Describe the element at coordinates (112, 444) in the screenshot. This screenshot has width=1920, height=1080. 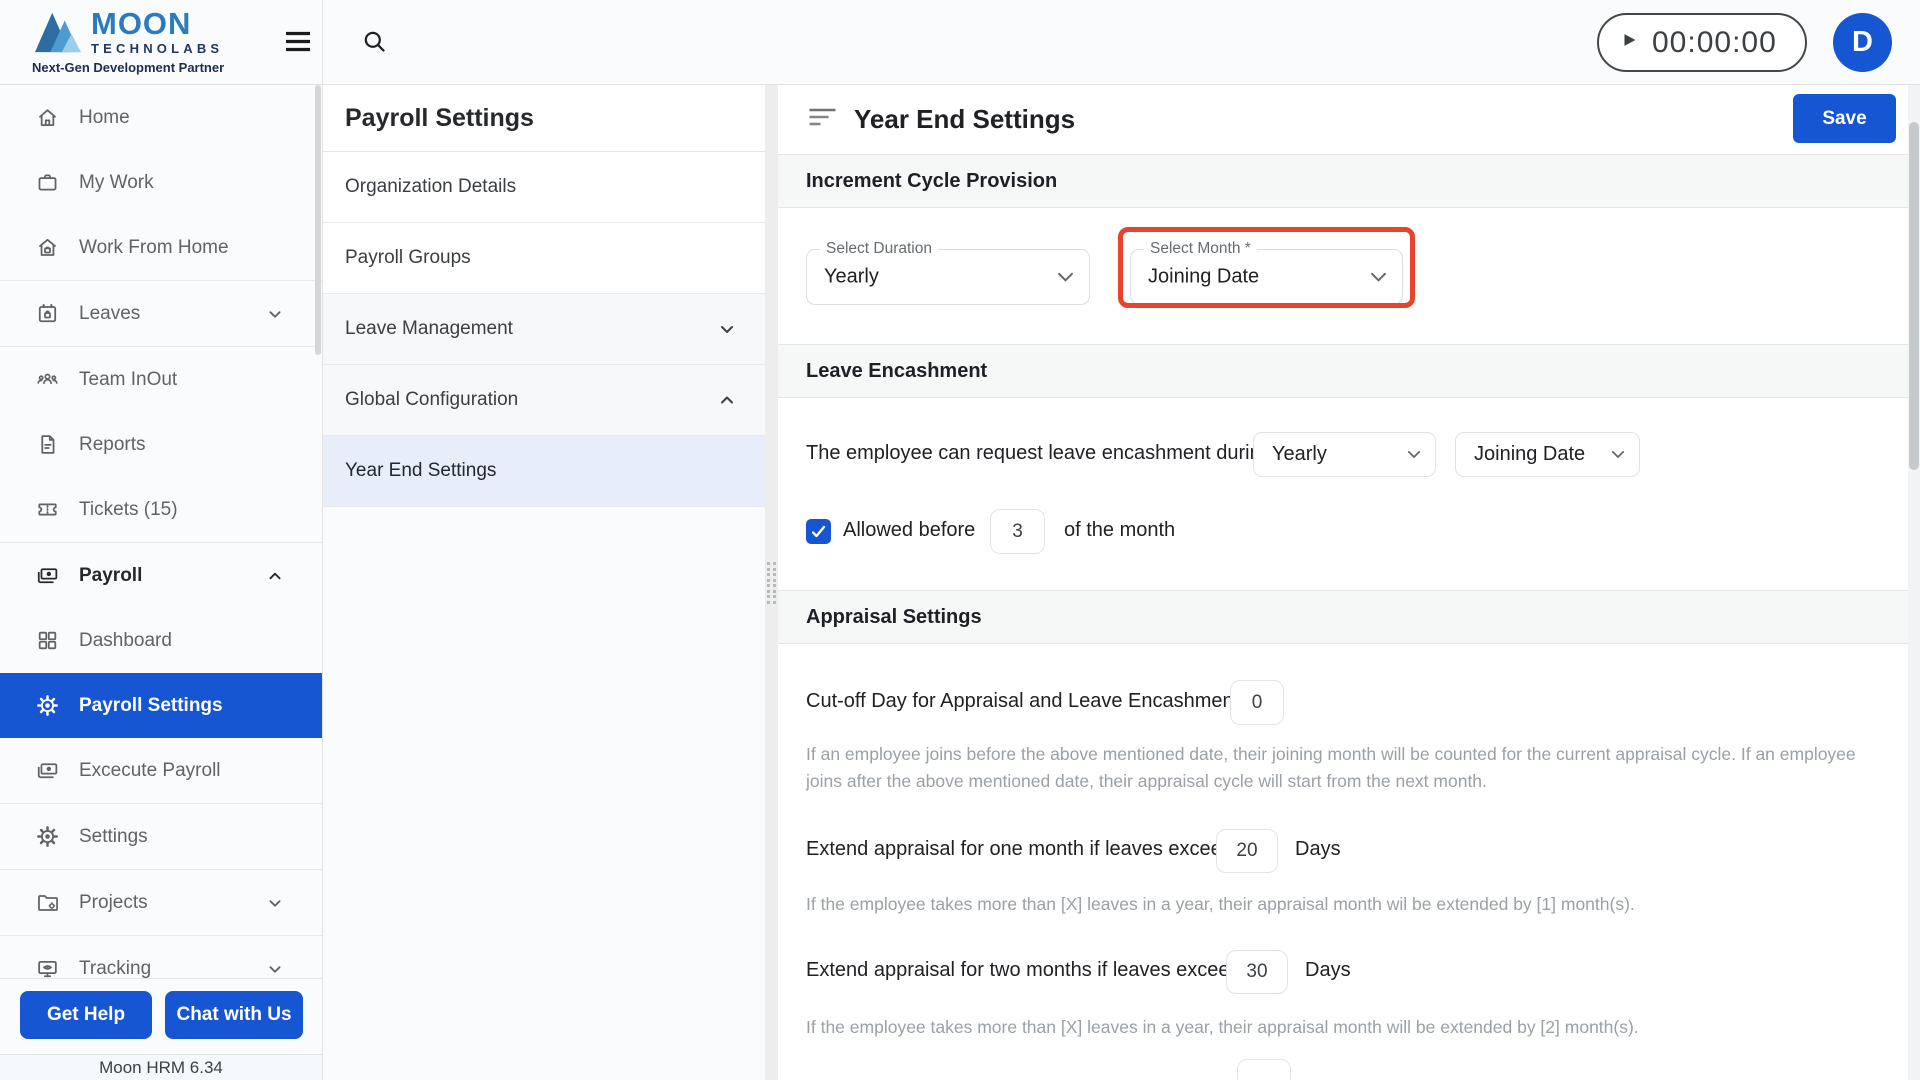
I see `sidebar-item-label: Reports` at that location.